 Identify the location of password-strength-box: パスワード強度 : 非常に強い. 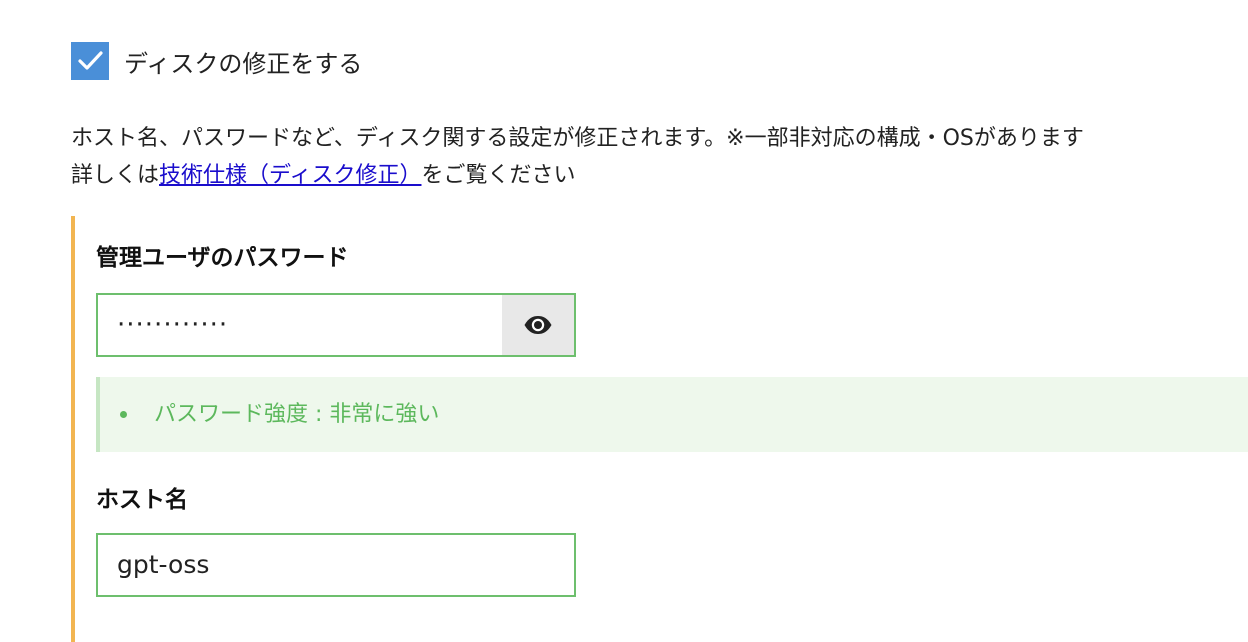
(672, 414).